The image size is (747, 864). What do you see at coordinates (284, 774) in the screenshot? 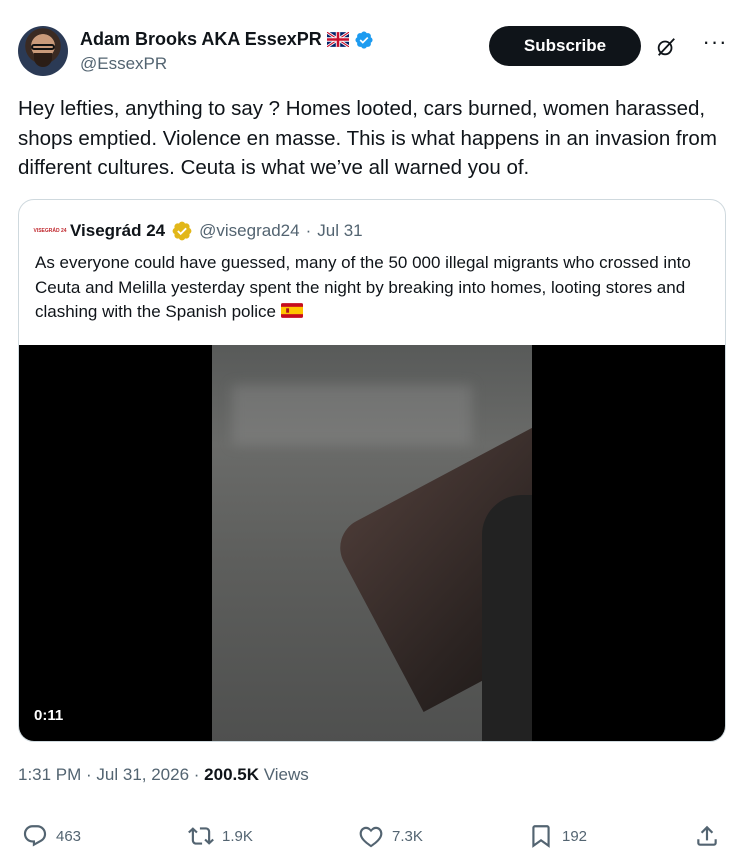
I see `views-label: Views` at bounding box center [284, 774].